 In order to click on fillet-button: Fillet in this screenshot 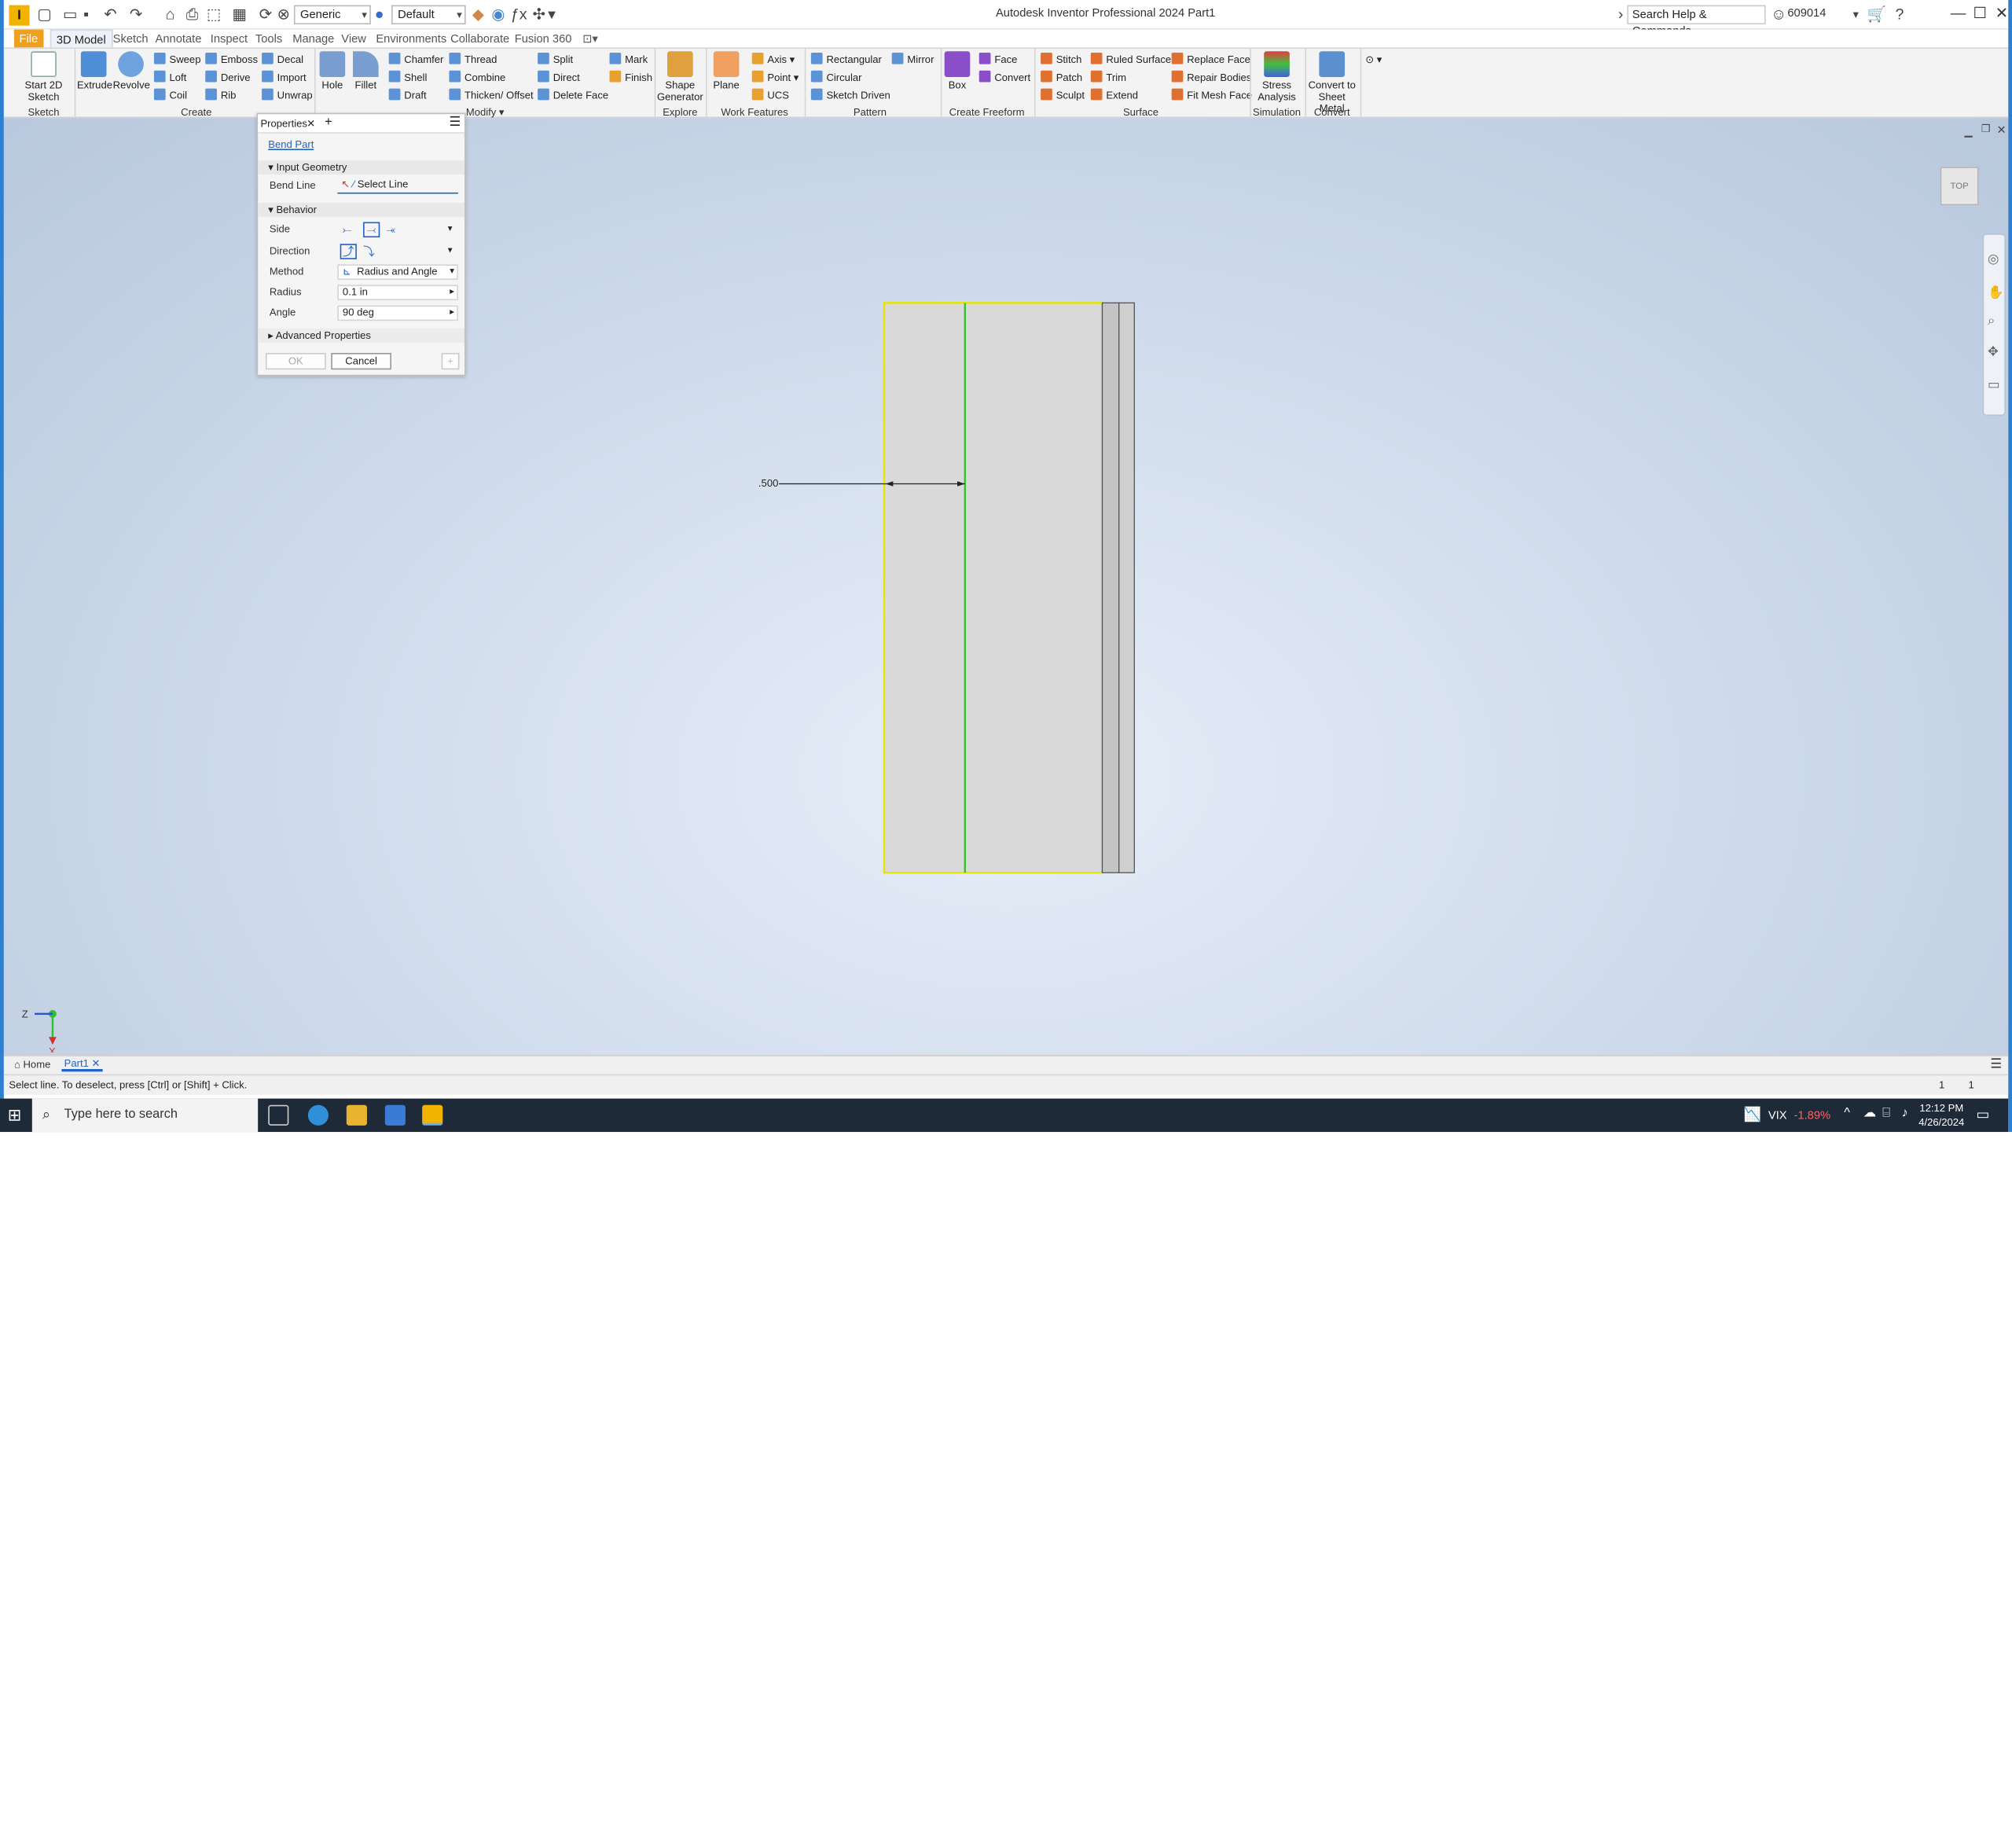, I will do `click(366, 71)`.